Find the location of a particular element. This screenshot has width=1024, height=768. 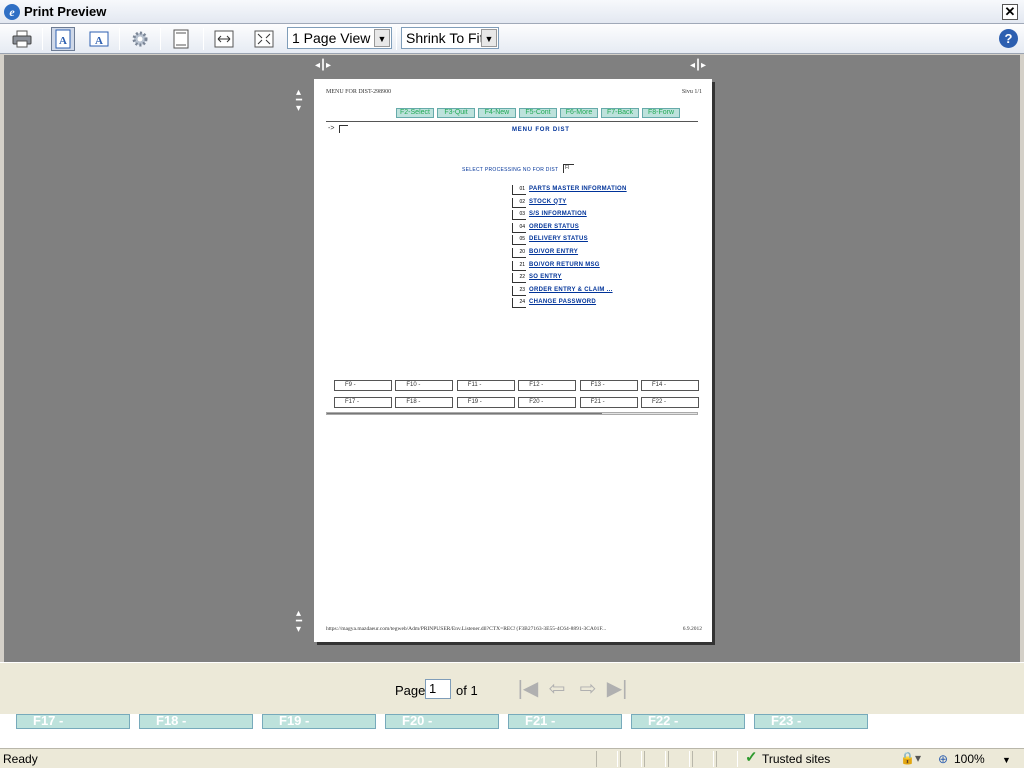

fkey-top-button: F2-Select is located at coordinates (415, 113).